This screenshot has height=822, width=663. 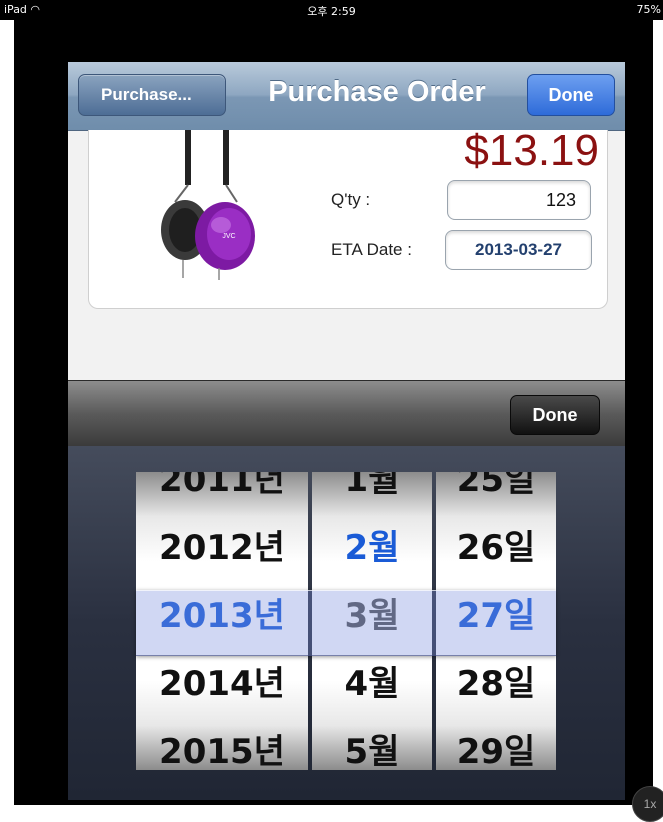 I want to click on picker-row: 28일, so click(x=496, y=684).